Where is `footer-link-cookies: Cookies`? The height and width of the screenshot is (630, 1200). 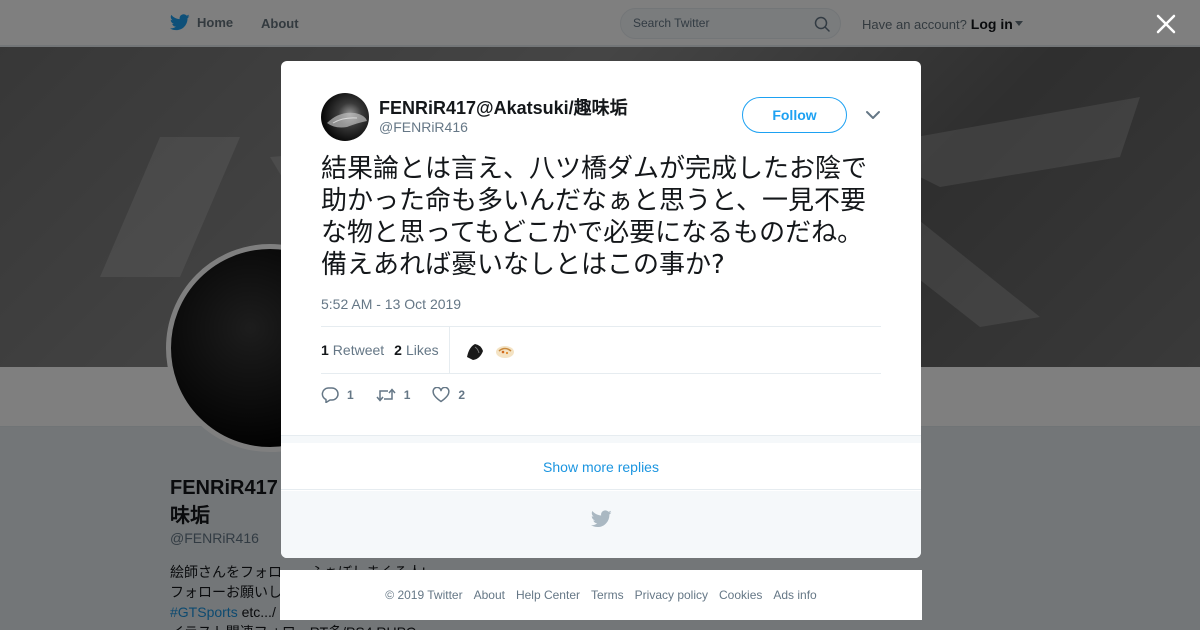
footer-link-cookies: Cookies is located at coordinates (740, 595).